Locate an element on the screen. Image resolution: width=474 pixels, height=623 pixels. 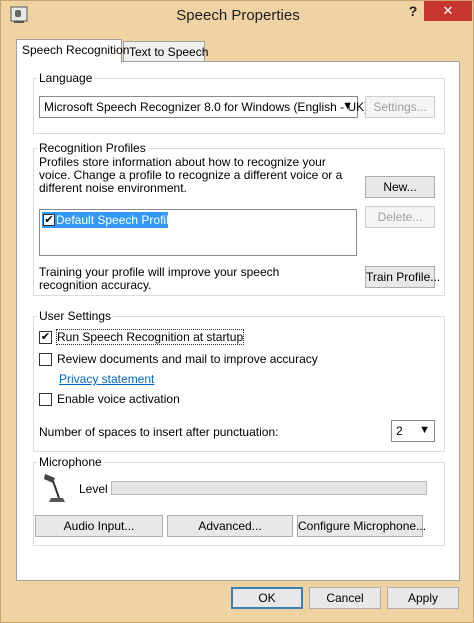
apply-button: Apply is located at coordinates (423, 598).